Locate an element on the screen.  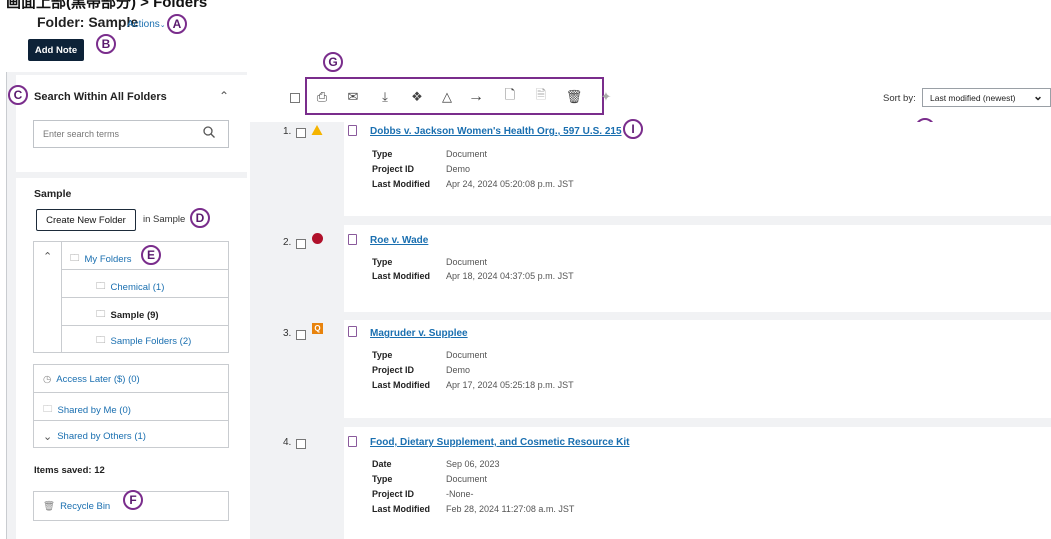
warning-icon is located at coordinates (317, 130).